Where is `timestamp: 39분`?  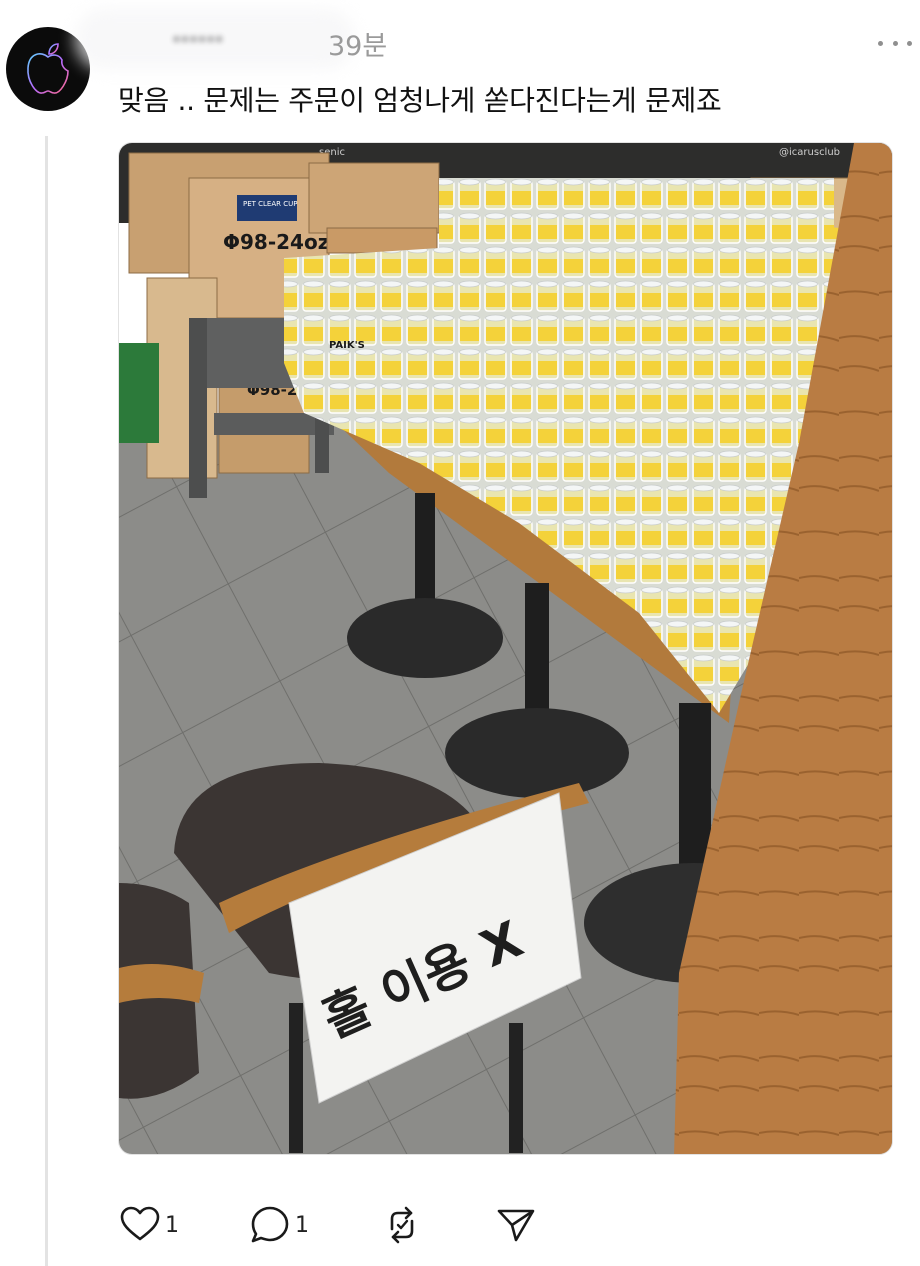
timestamp: 39분 is located at coordinates (358, 46).